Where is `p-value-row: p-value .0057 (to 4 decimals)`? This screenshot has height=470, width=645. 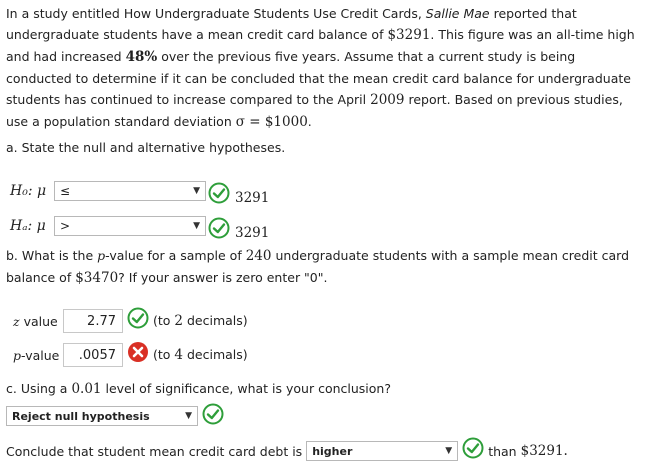
p-value-row: p-value .0057 (to 4 decimals) is located at coordinates (130, 354).